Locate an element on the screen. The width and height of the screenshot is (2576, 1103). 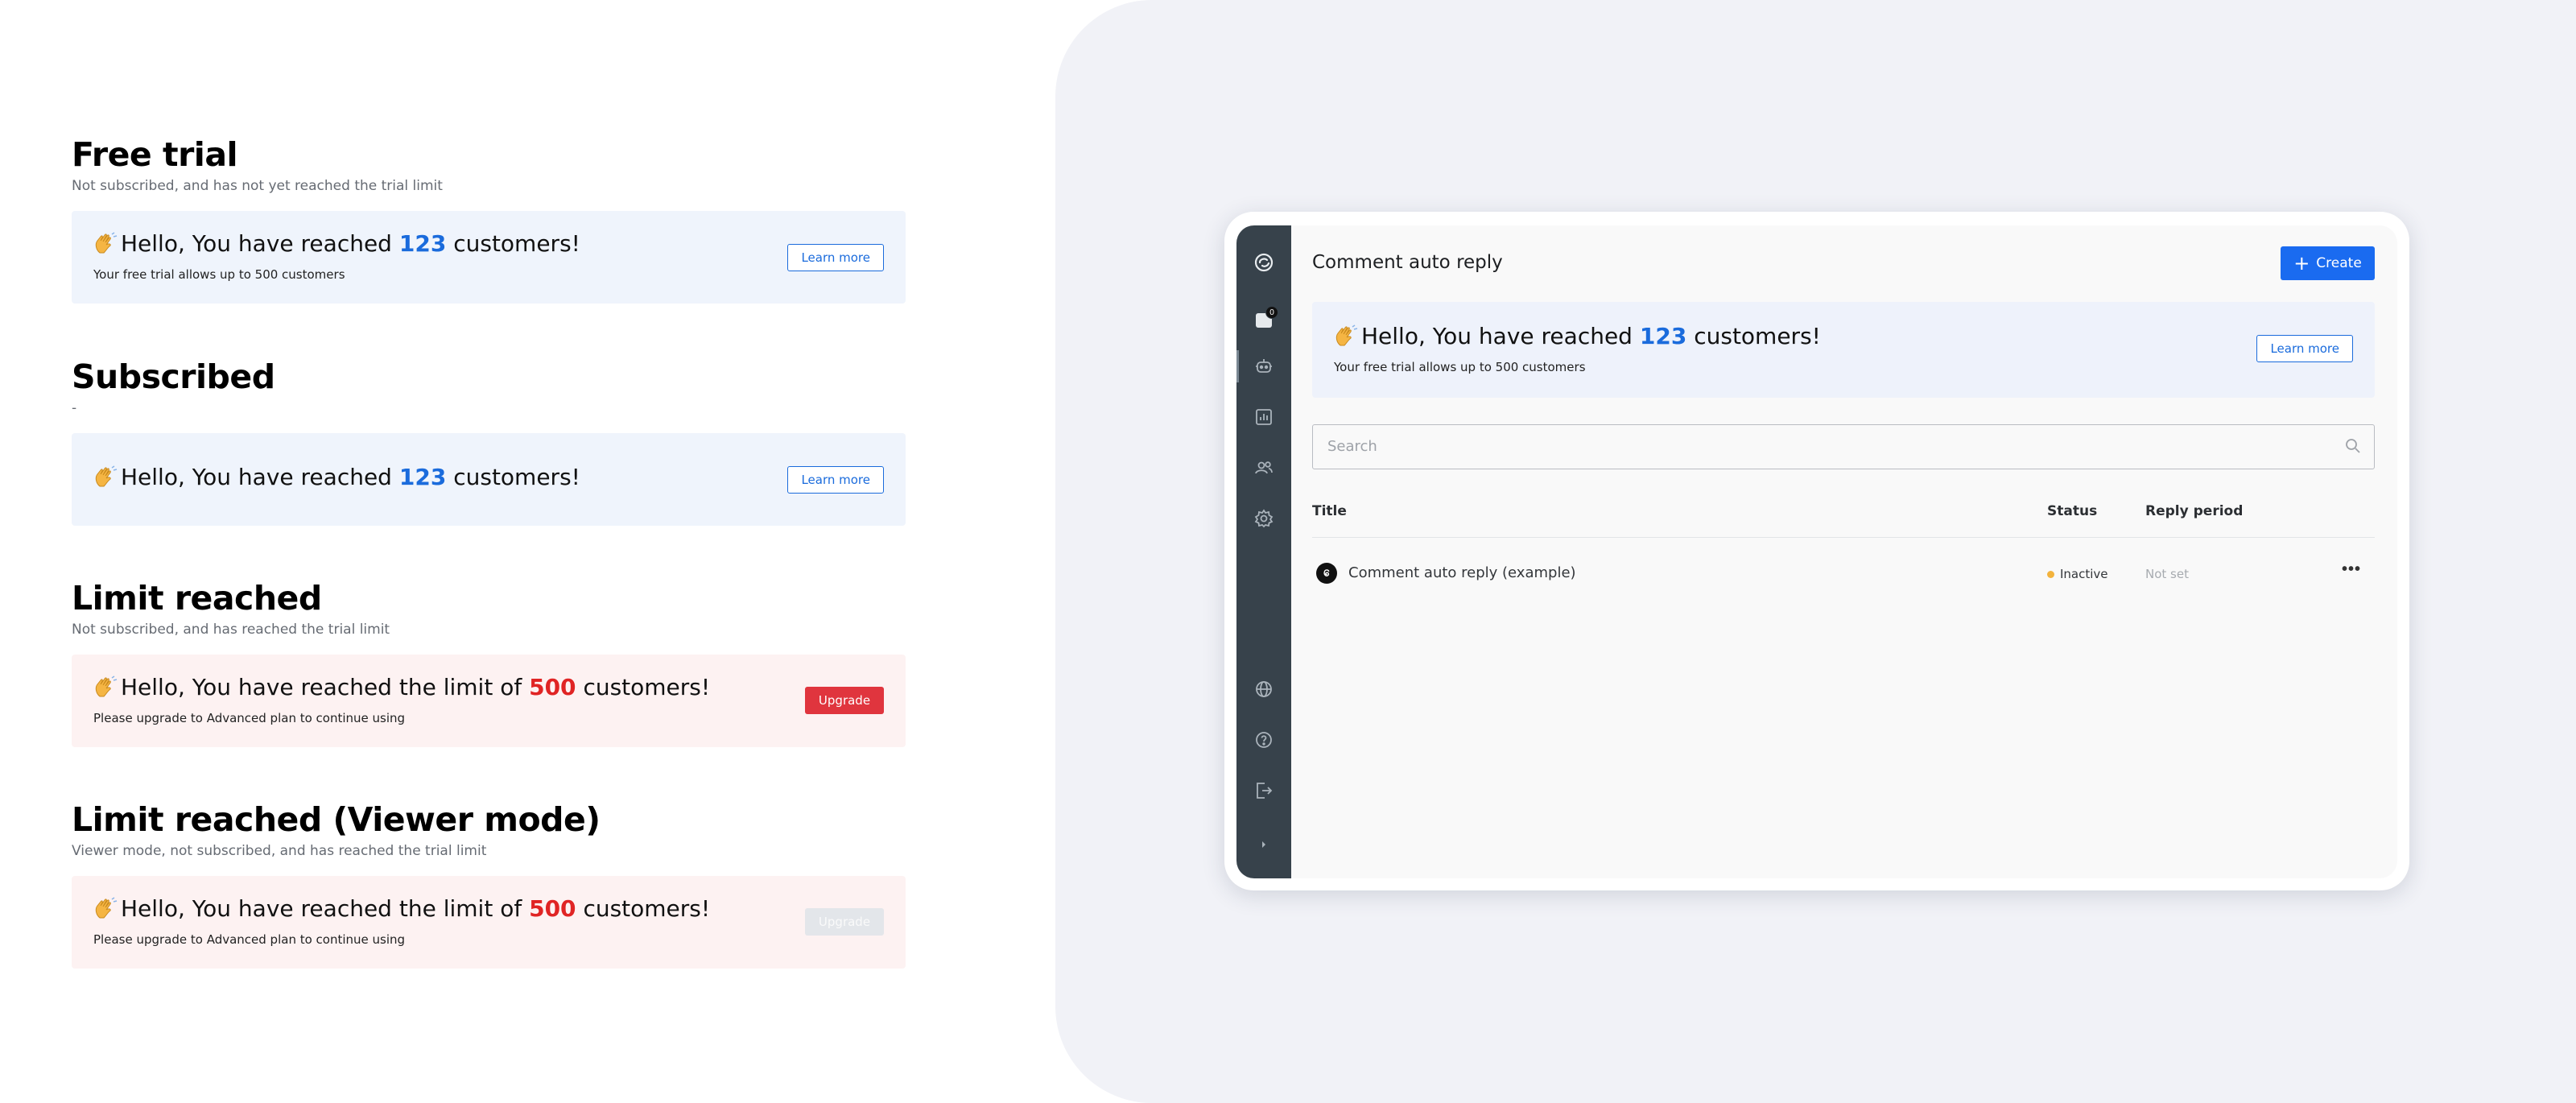
plus-icon: + is located at coordinates (2301, 263).